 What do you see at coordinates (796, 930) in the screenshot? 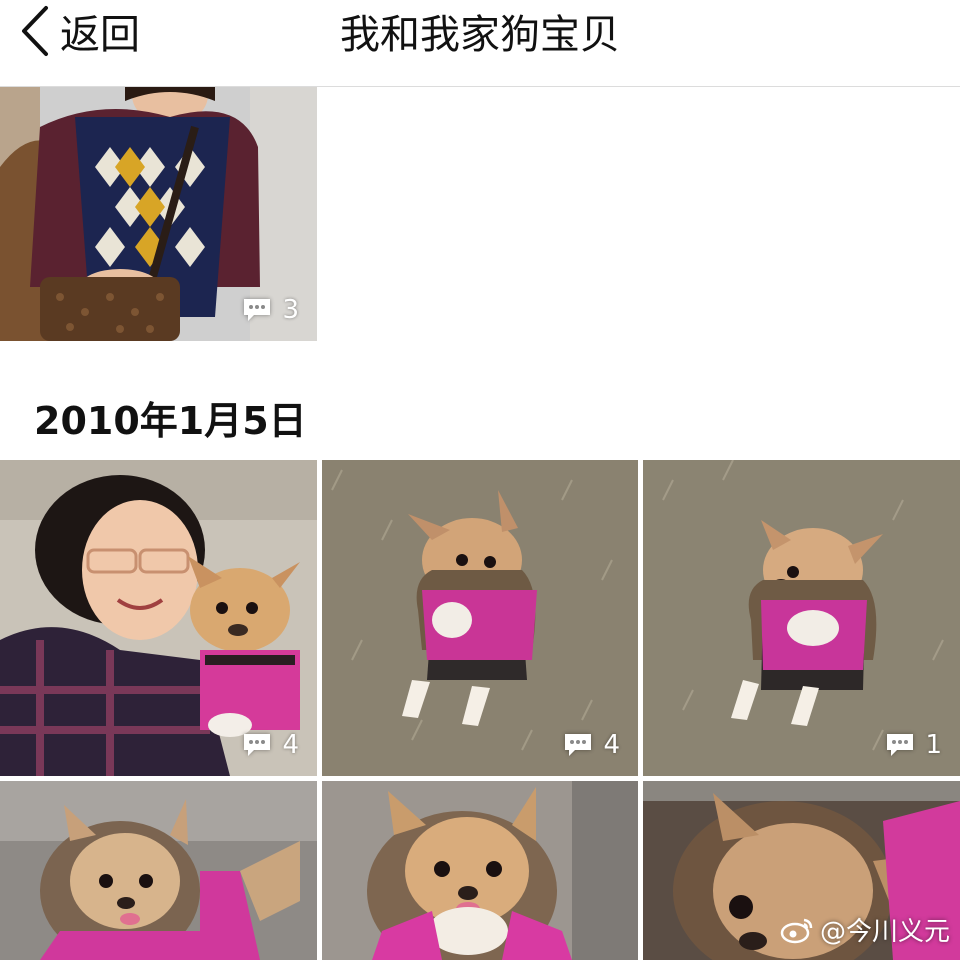
I see `weibo-logo-icon` at bounding box center [796, 930].